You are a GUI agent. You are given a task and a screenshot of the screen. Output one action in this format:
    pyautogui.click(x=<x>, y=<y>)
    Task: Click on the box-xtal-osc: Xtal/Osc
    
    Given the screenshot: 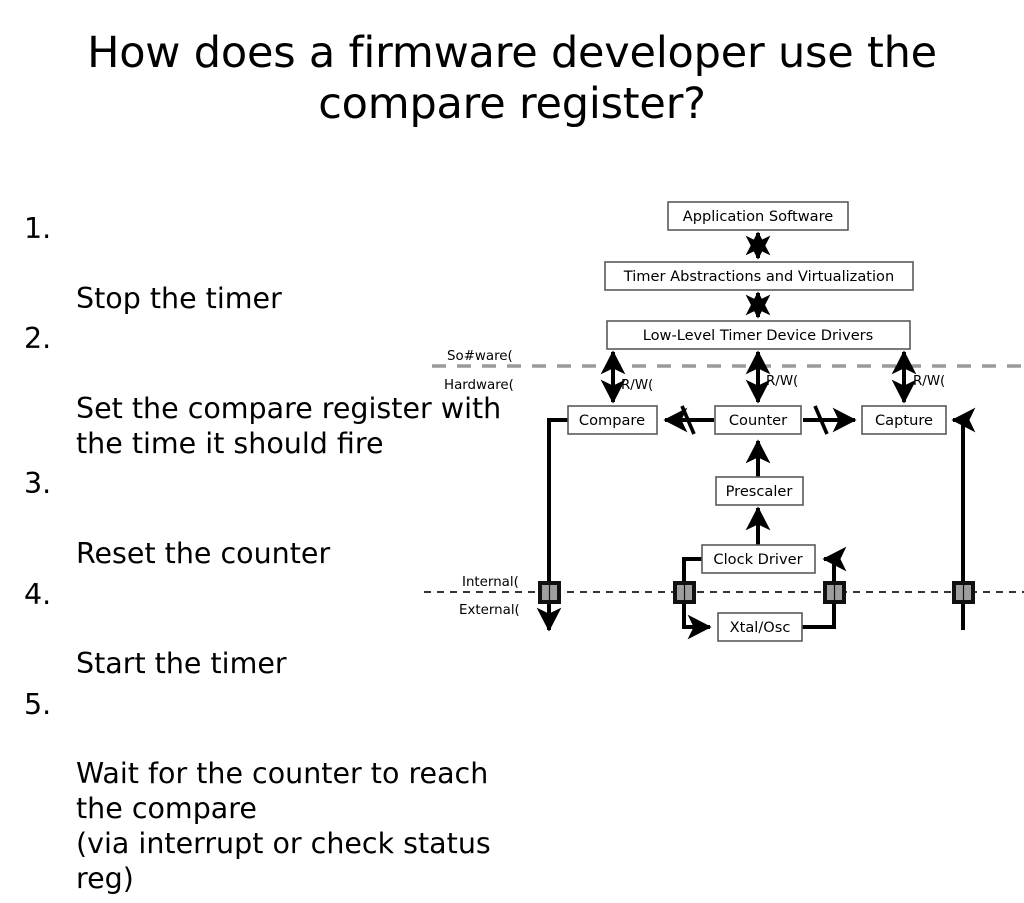 What is the action you would take?
    pyautogui.click(x=760, y=627)
    